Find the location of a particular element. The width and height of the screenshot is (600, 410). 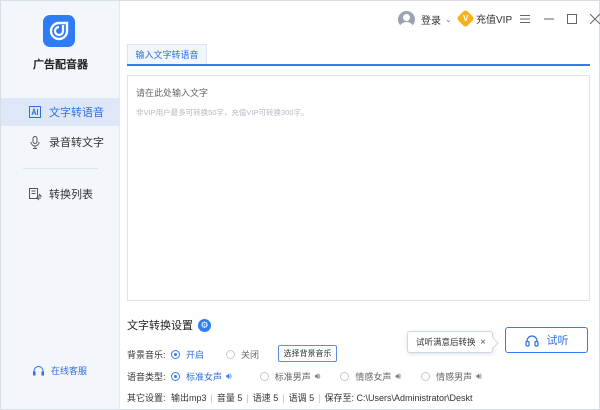

voice-emotion-female-radio: 情感女声 🔊︎ is located at coordinates (370, 376).